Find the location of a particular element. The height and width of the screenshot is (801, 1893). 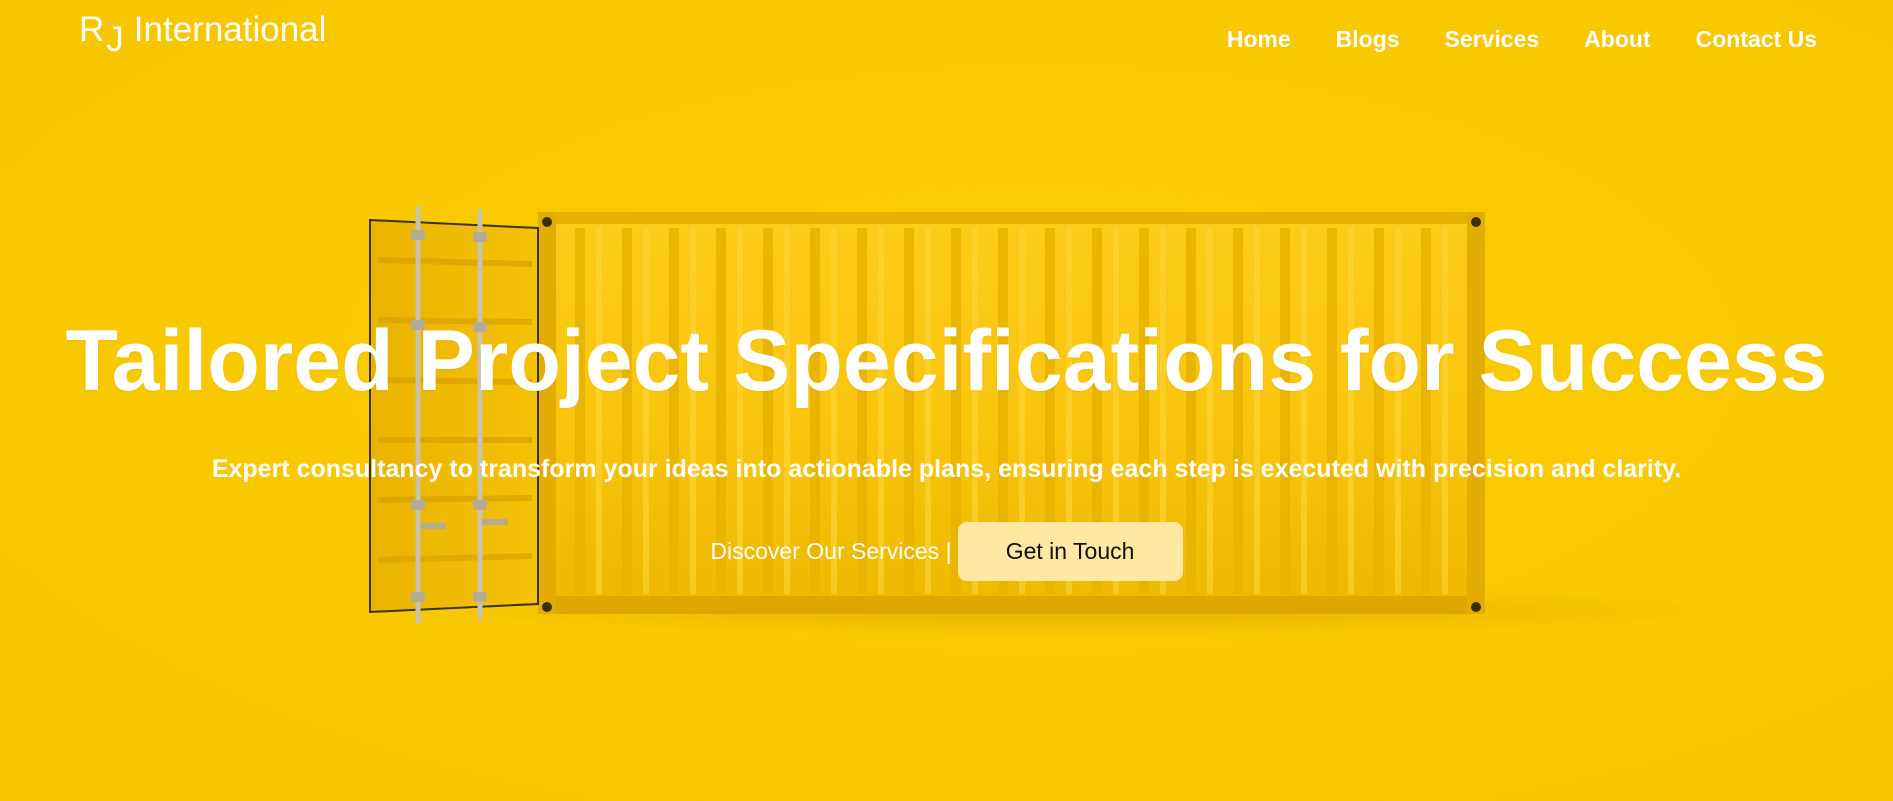

nav-services: Services is located at coordinates (1492, 39).